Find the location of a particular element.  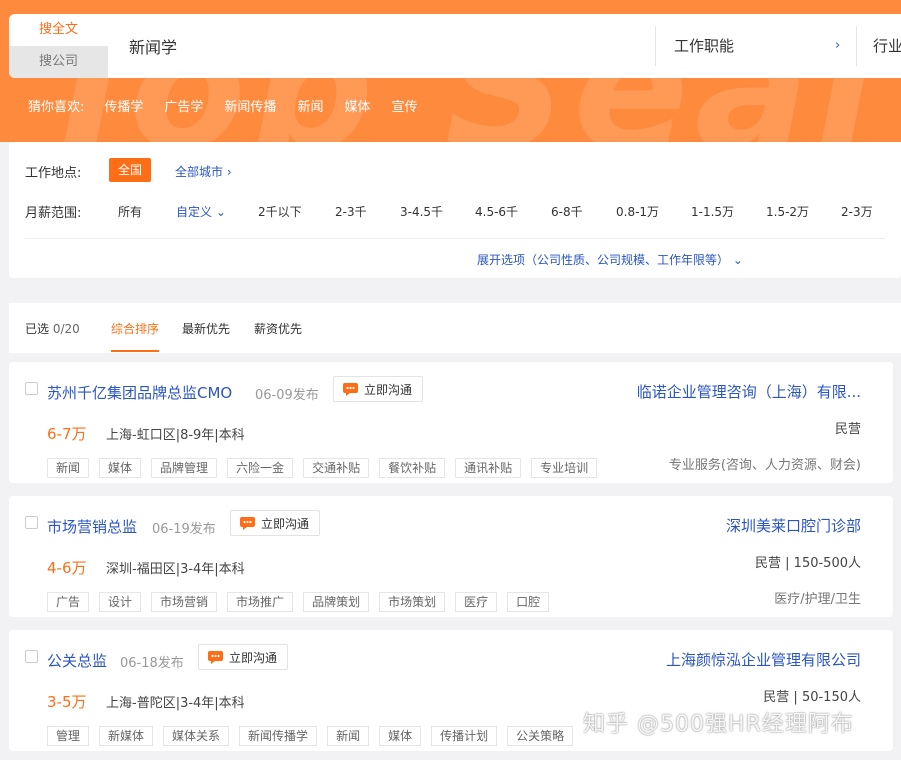

job-tags: 广告 设计 市场营销 市场推广 品牌策划 市场策划 医疗 口腔 is located at coordinates (303, 602).